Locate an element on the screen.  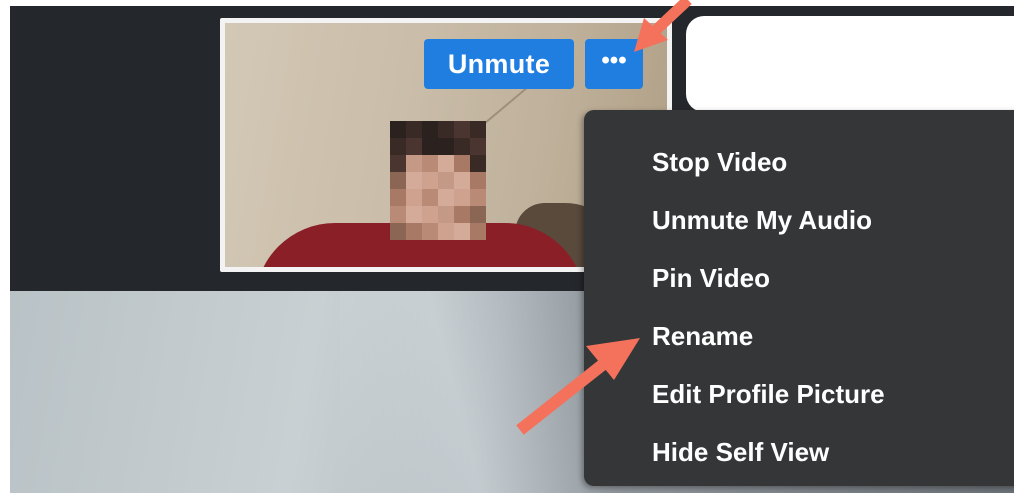
menu-item-stop-video: Stop Video is located at coordinates (719, 162).